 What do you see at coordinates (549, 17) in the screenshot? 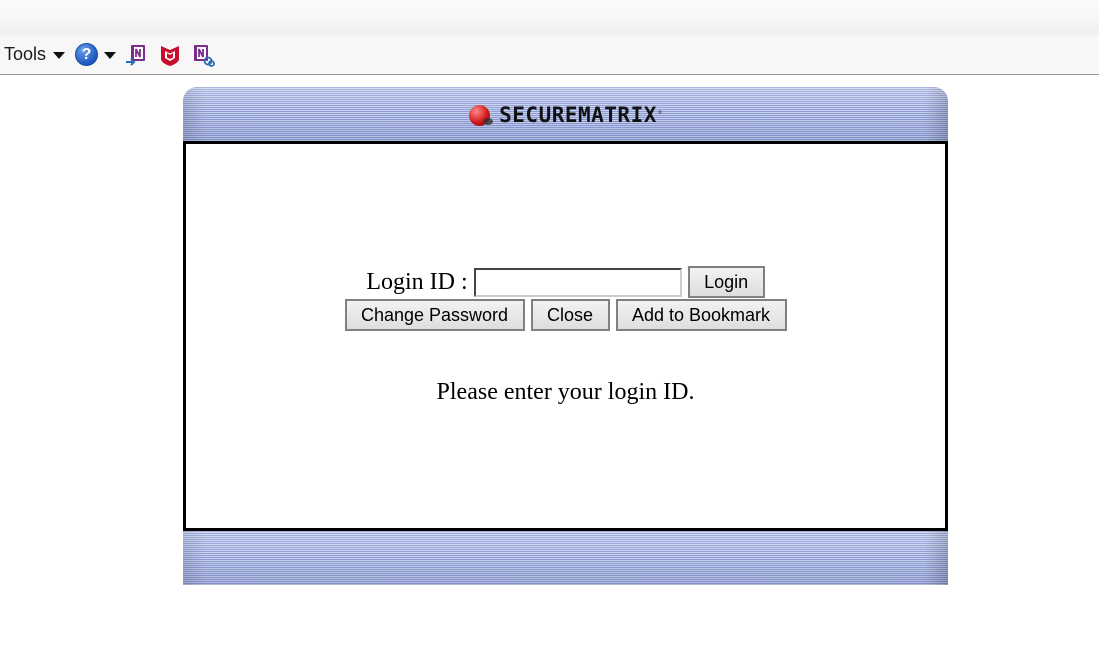
I see `browser-titlebar` at bounding box center [549, 17].